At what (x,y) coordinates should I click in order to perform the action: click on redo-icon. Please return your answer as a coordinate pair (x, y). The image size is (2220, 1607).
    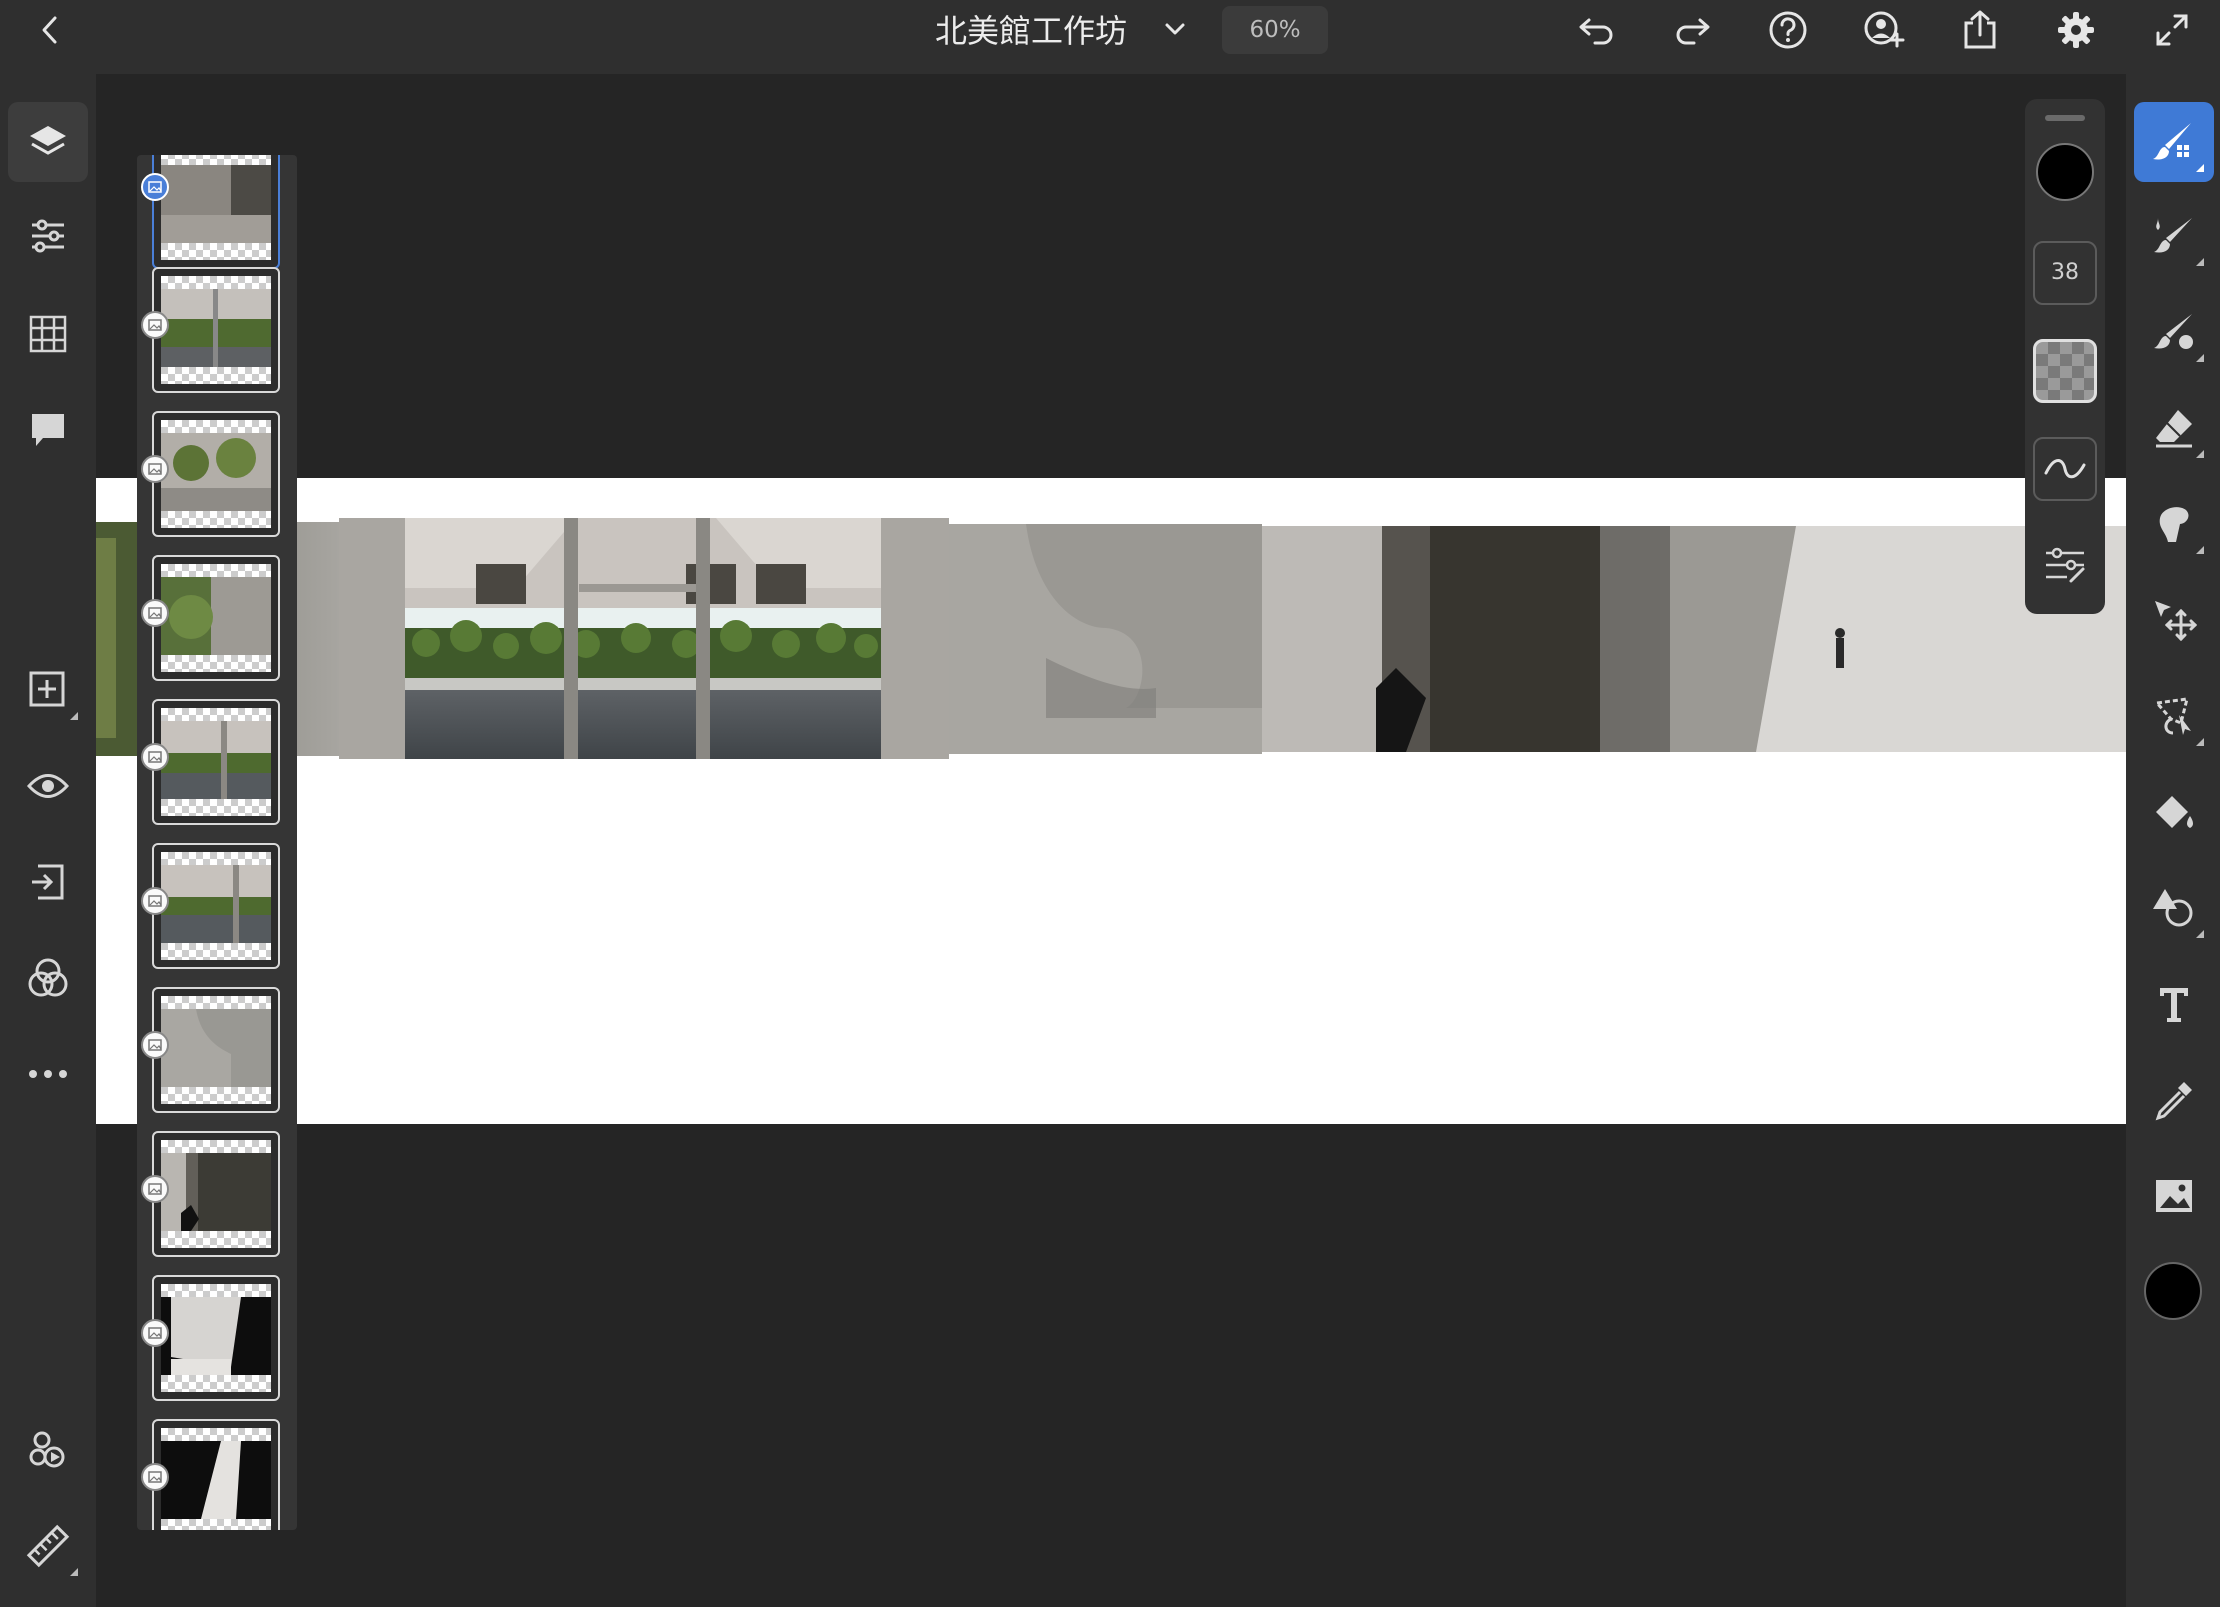
    Looking at the image, I should click on (1692, 30).